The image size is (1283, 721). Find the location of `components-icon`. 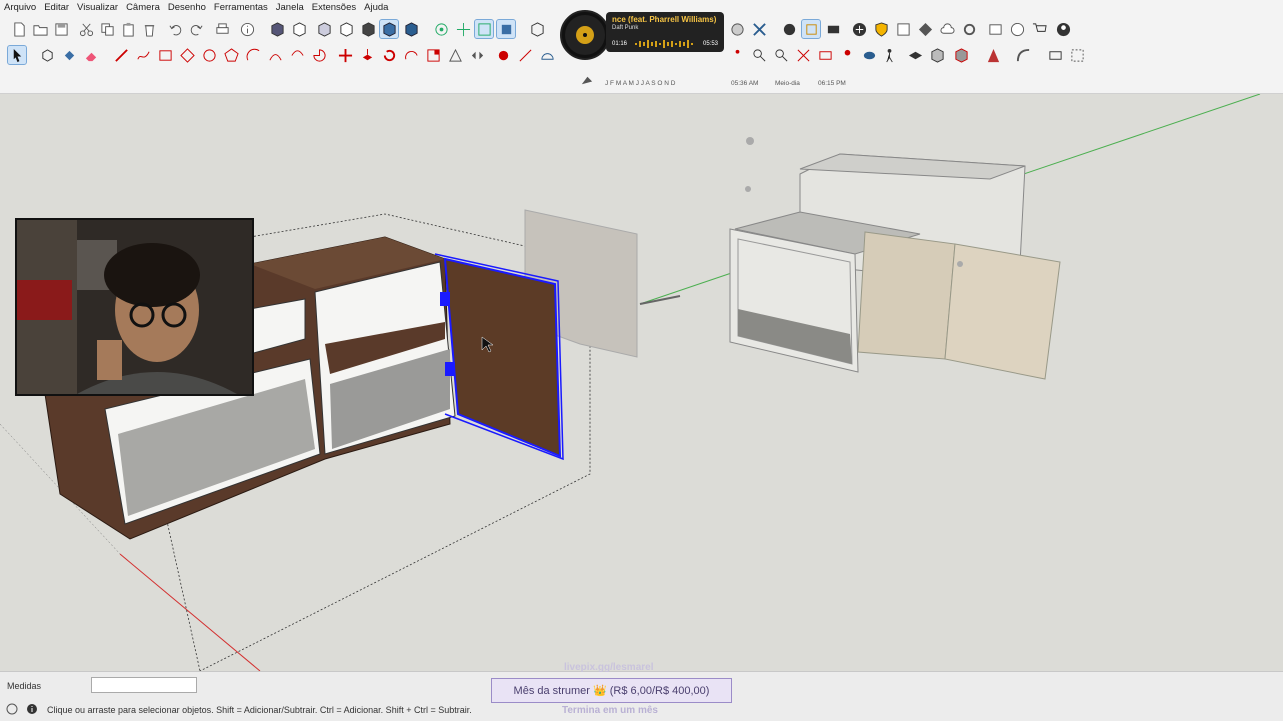

components-icon is located at coordinates (537, 29).